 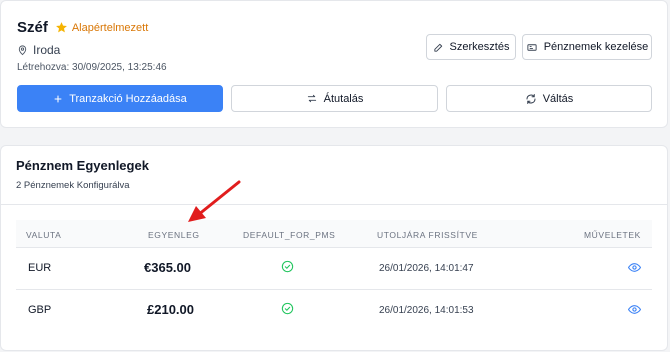 I want to click on vault-title: Széf, so click(x=32, y=27).